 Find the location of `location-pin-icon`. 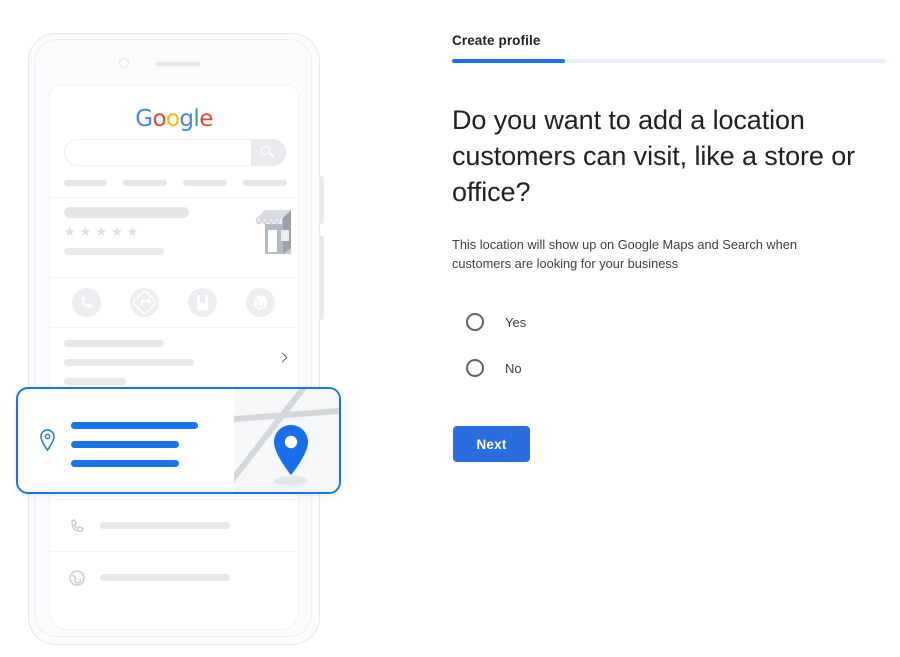

location-pin-icon is located at coordinates (47, 440).